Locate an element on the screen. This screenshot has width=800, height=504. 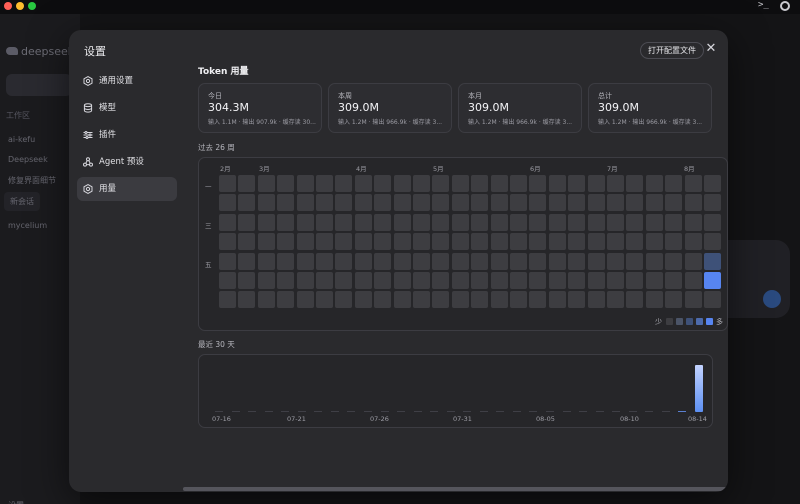
date-label: 08-14 is located at coordinates (697, 419).